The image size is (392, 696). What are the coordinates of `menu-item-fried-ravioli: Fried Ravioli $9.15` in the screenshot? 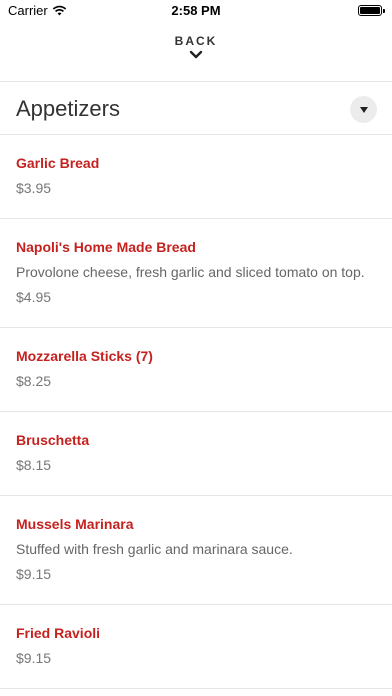 It's located at (196, 647).